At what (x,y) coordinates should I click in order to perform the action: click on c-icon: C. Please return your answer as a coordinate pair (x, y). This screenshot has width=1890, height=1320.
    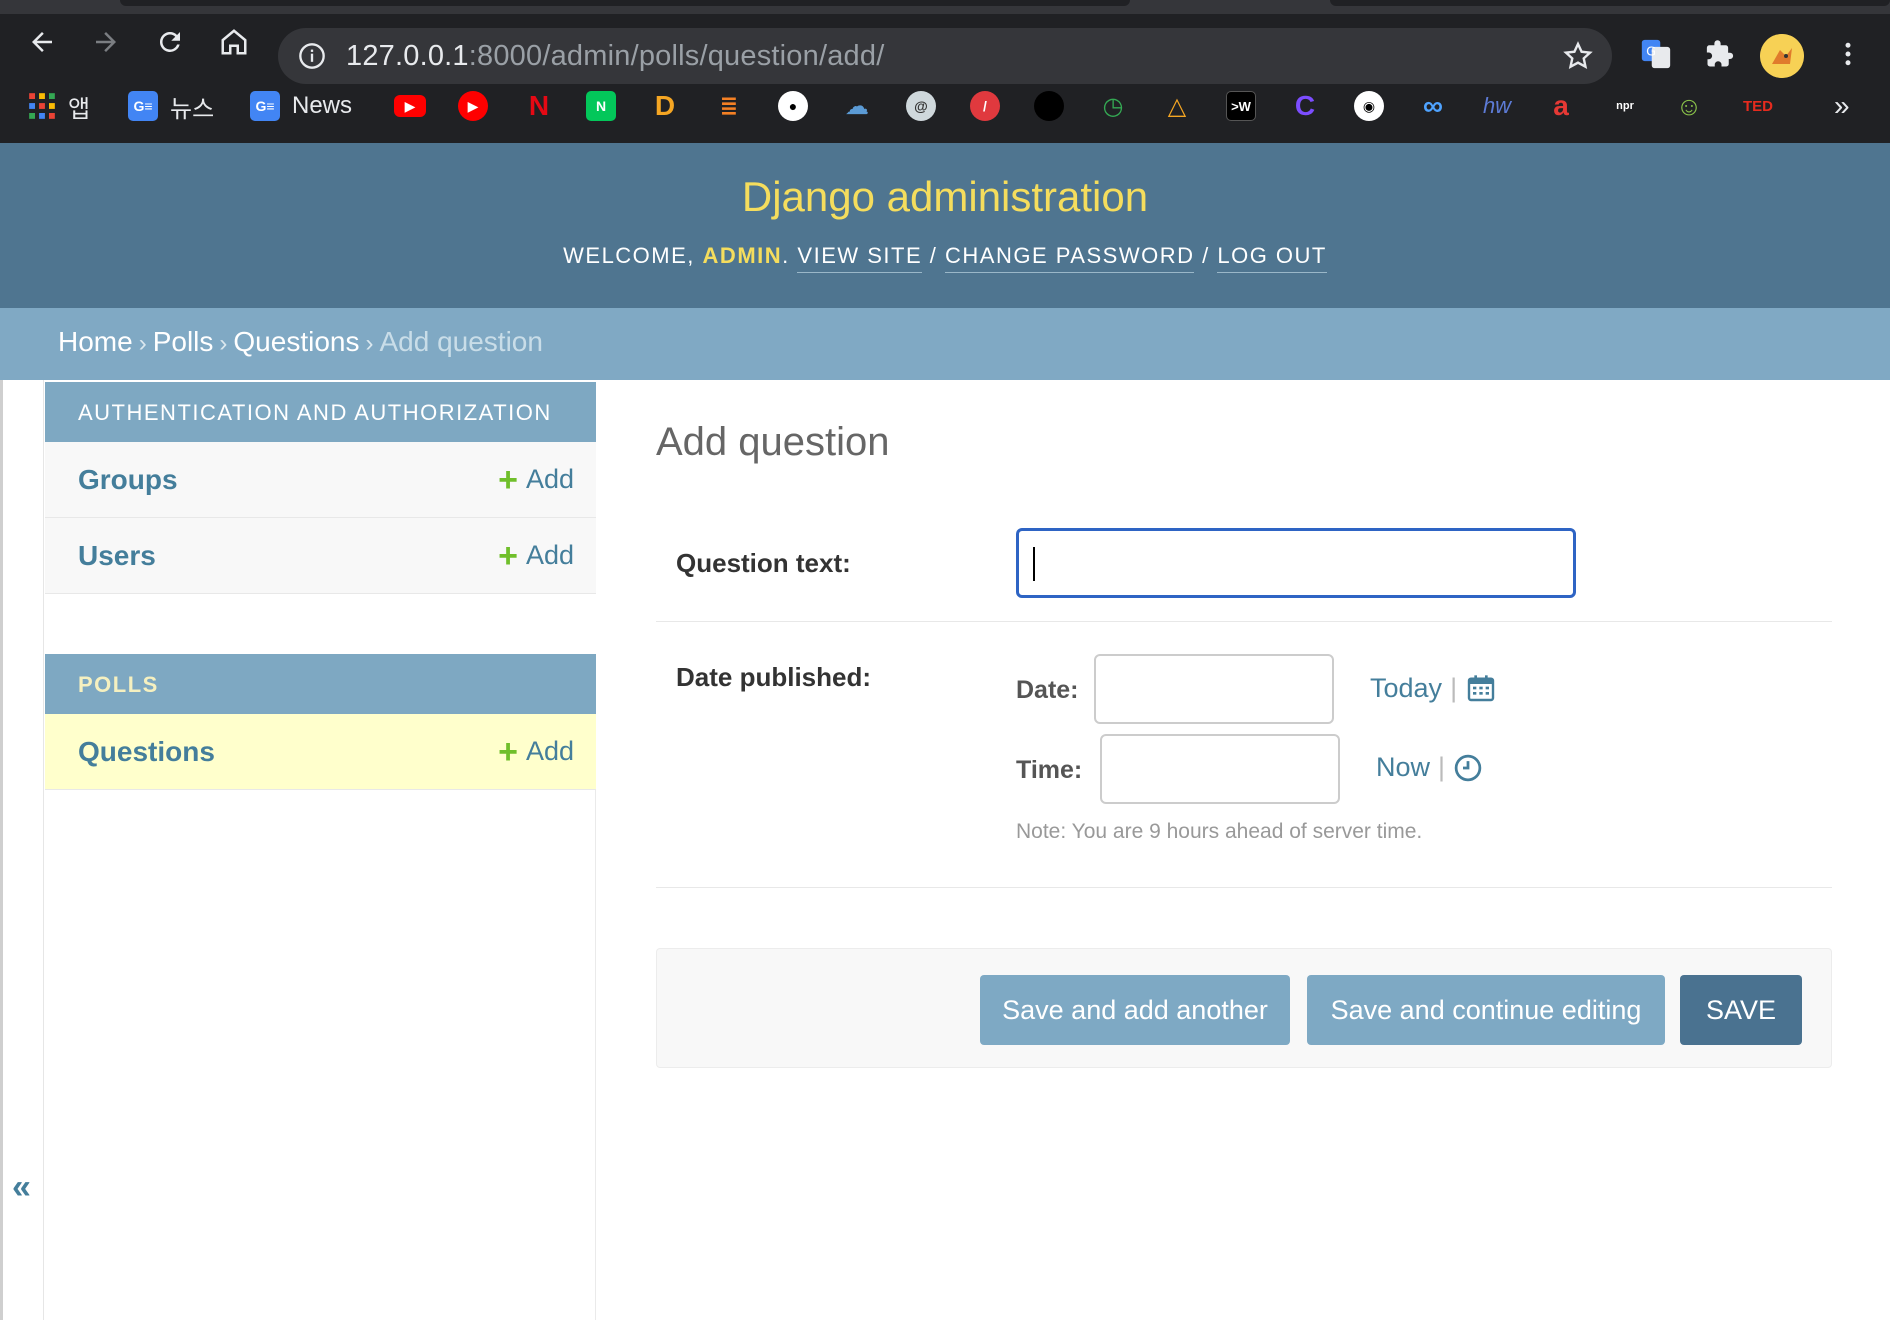
    Looking at the image, I should click on (1305, 105).